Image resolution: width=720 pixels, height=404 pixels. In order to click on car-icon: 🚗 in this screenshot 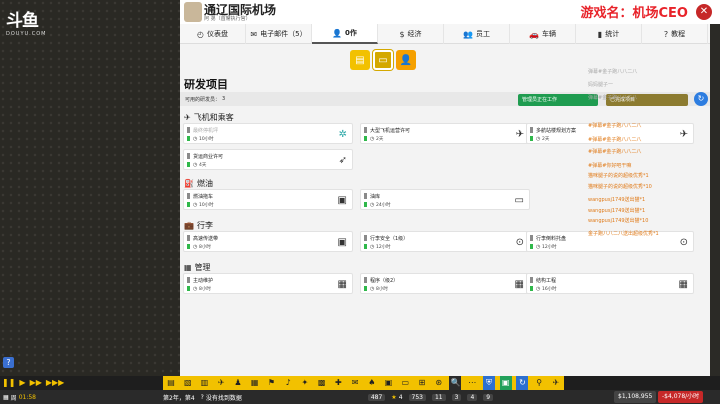, I will do `click(534, 34)`.